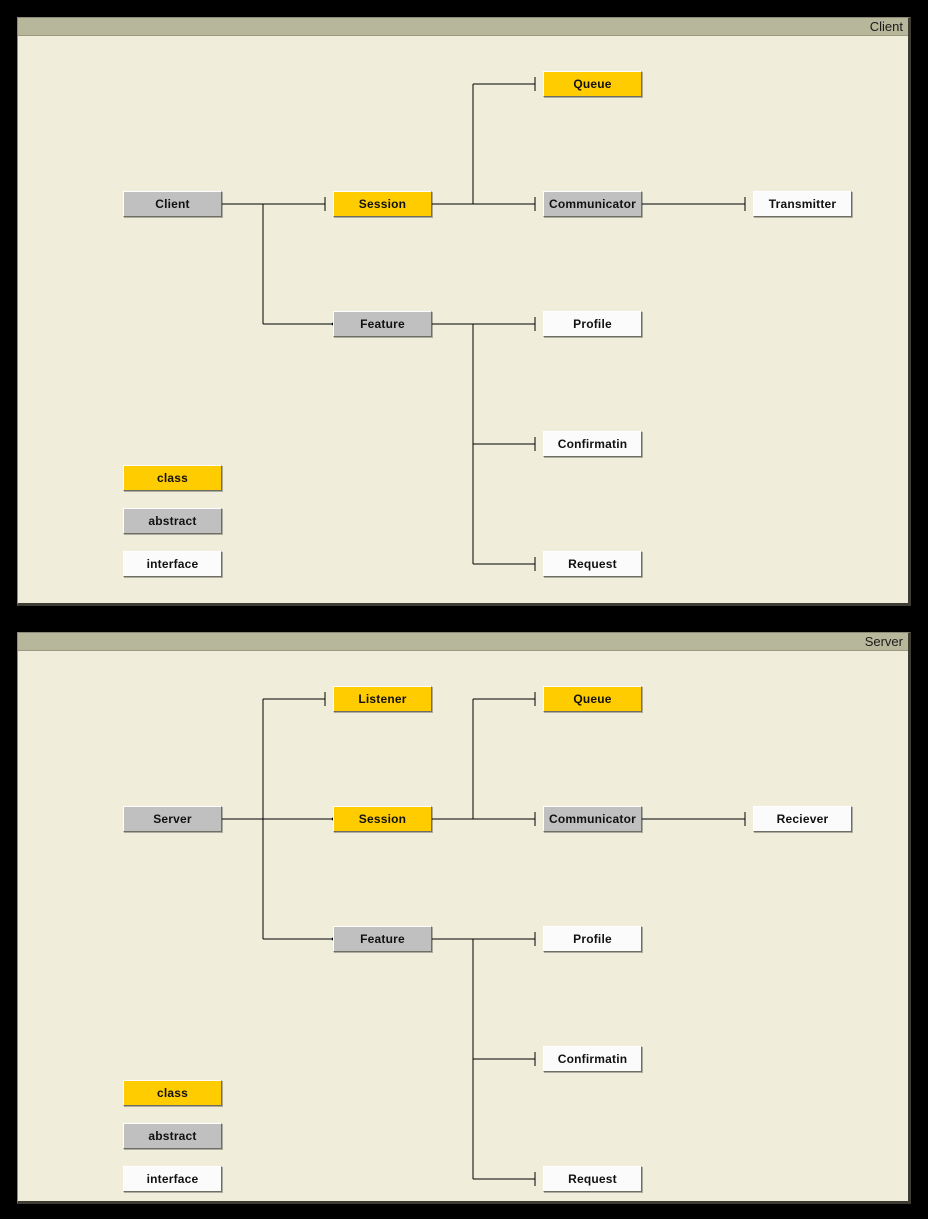 The height and width of the screenshot is (1219, 928). I want to click on panel-title: Server, so click(883, 641).